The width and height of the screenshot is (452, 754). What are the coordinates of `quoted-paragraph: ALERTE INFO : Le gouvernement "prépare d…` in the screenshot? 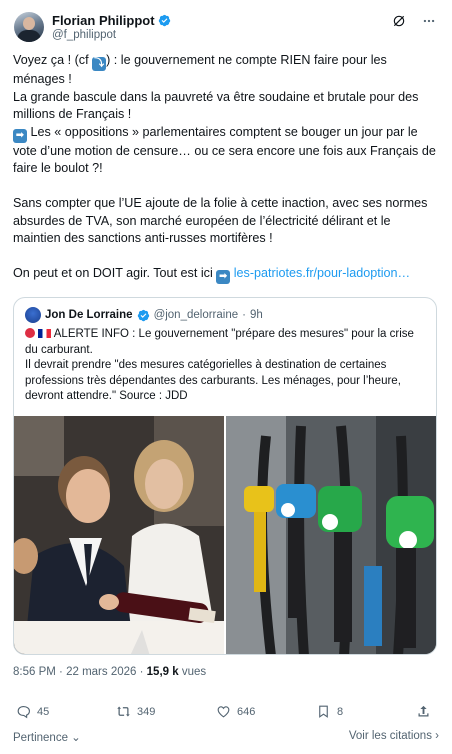 It's located at (227, 342).